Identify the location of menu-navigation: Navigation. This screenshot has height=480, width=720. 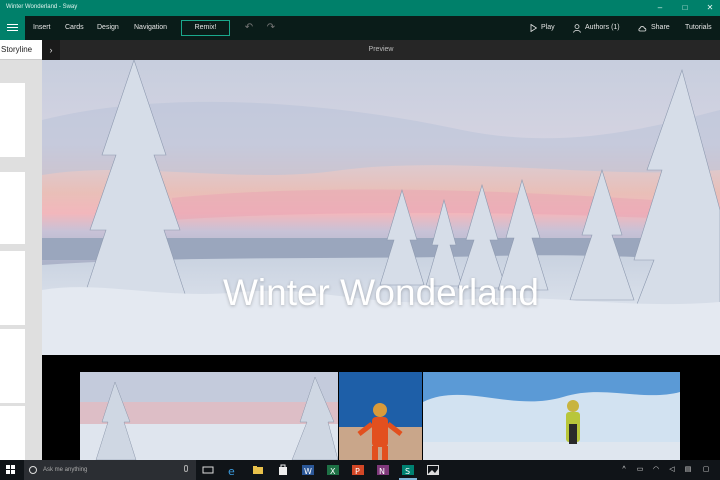
(150, 27).